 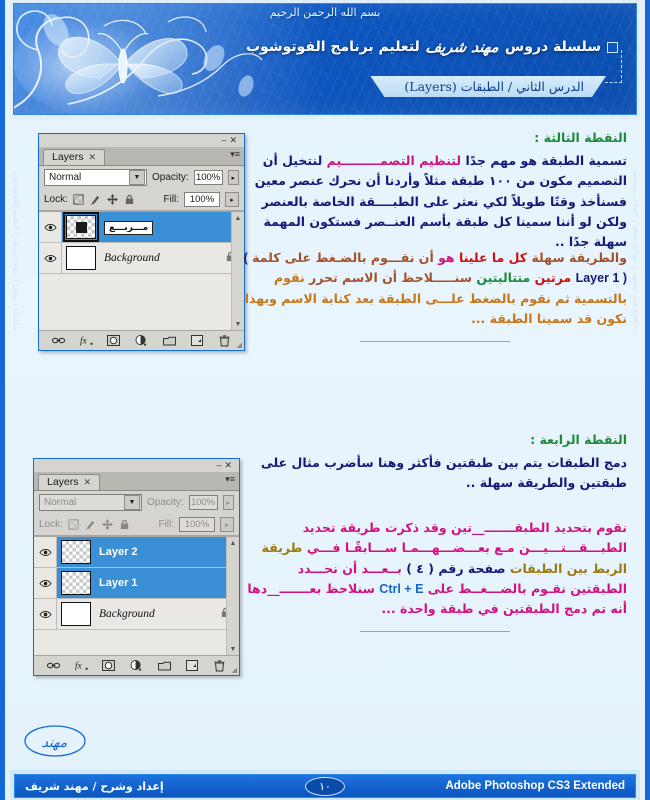 I want to click on fill-value-1: 100%, so click(x=202, y=199).